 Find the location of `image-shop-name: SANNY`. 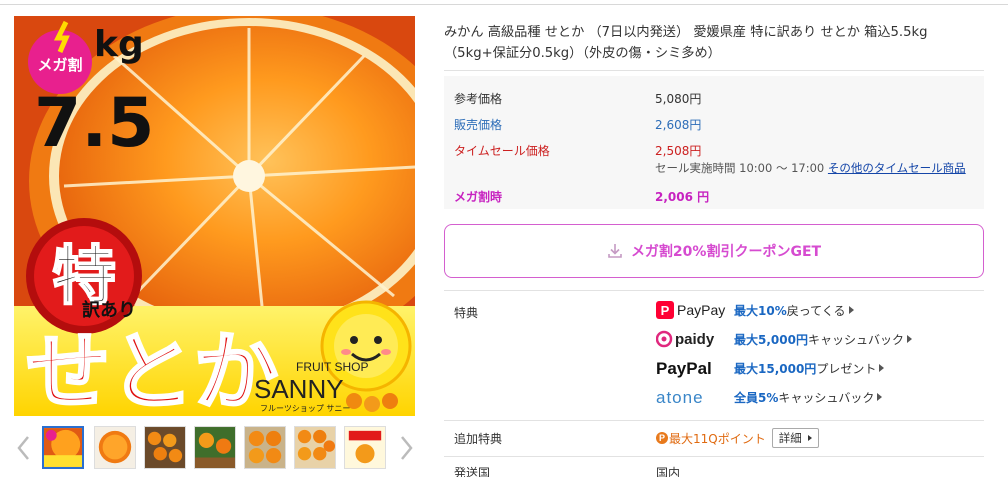

image-shop-name: SANNY is located at coordinates (299, 389).